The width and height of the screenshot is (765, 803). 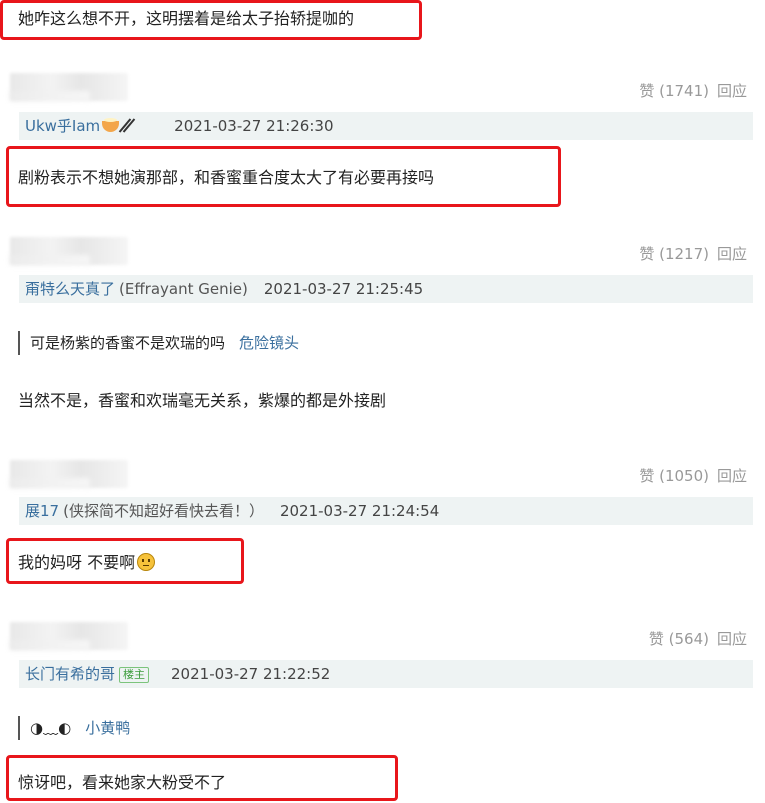 What do you see at coordinates (251, 674) in the screenshot?
I see `timestamp: 2021-03-27 21:22:52` at bounding box center [251, 674].